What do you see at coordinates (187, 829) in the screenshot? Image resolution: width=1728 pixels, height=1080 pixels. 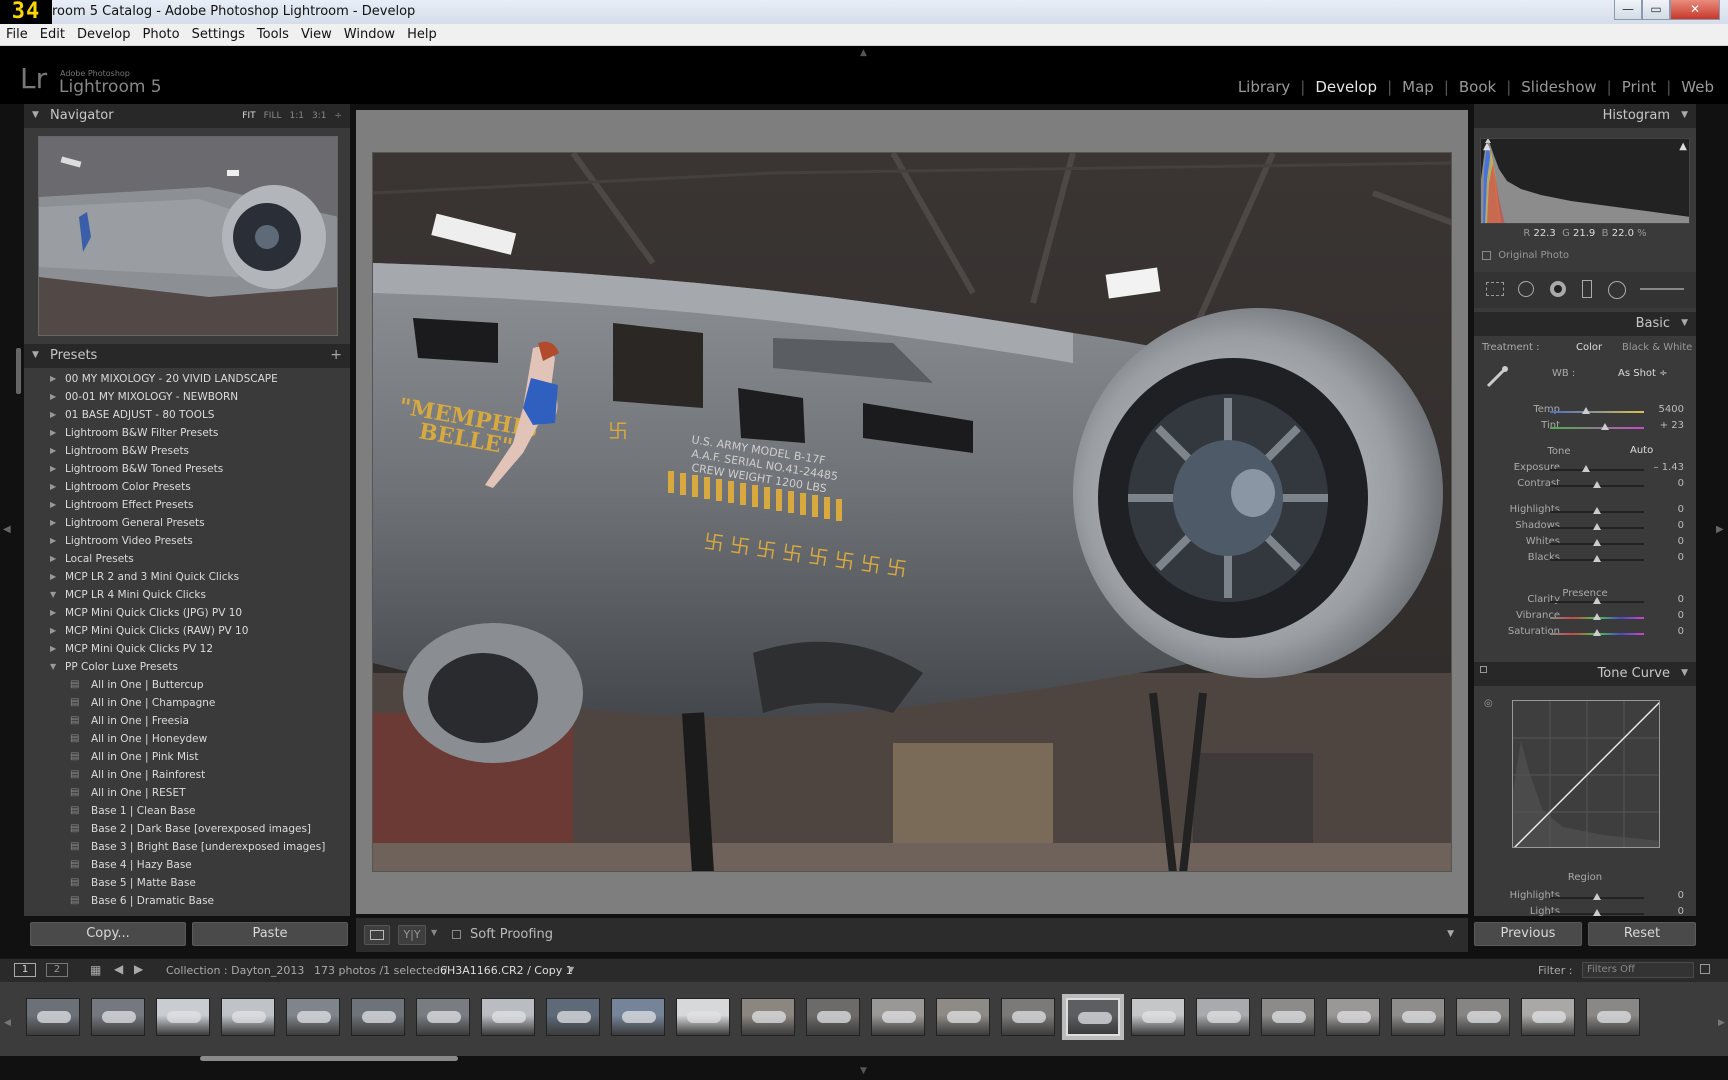 I see `preset-item: ▤ Base 2 | Dark Base [overexposed images]` at bounding box center [187, 829].